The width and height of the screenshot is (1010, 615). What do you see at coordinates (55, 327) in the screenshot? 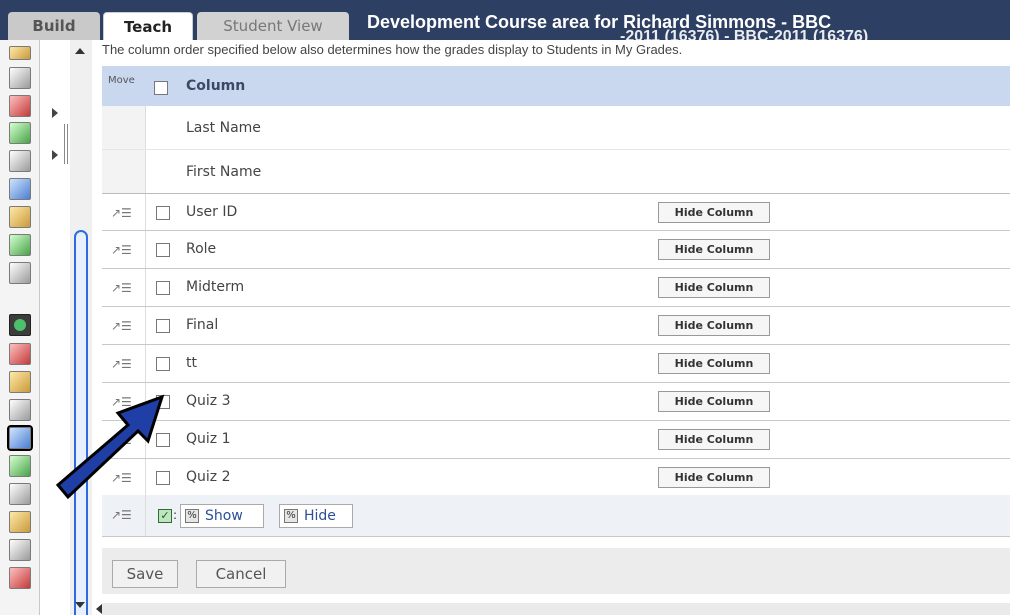
I see `panel-splitter` at bounding box center [55, 327].